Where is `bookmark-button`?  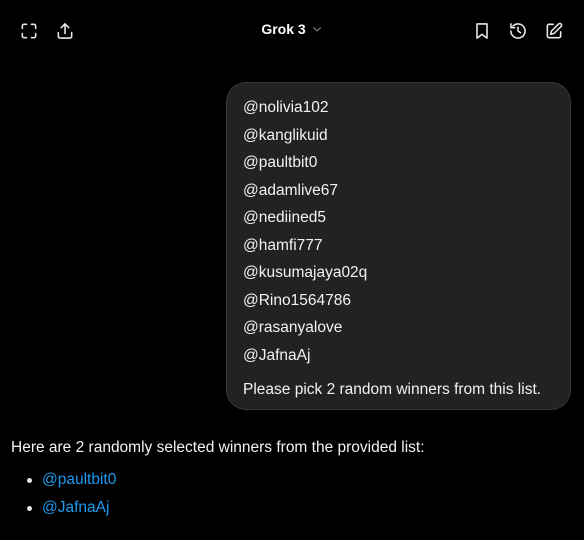
bookmark-button is located at coordinates (482, 31).